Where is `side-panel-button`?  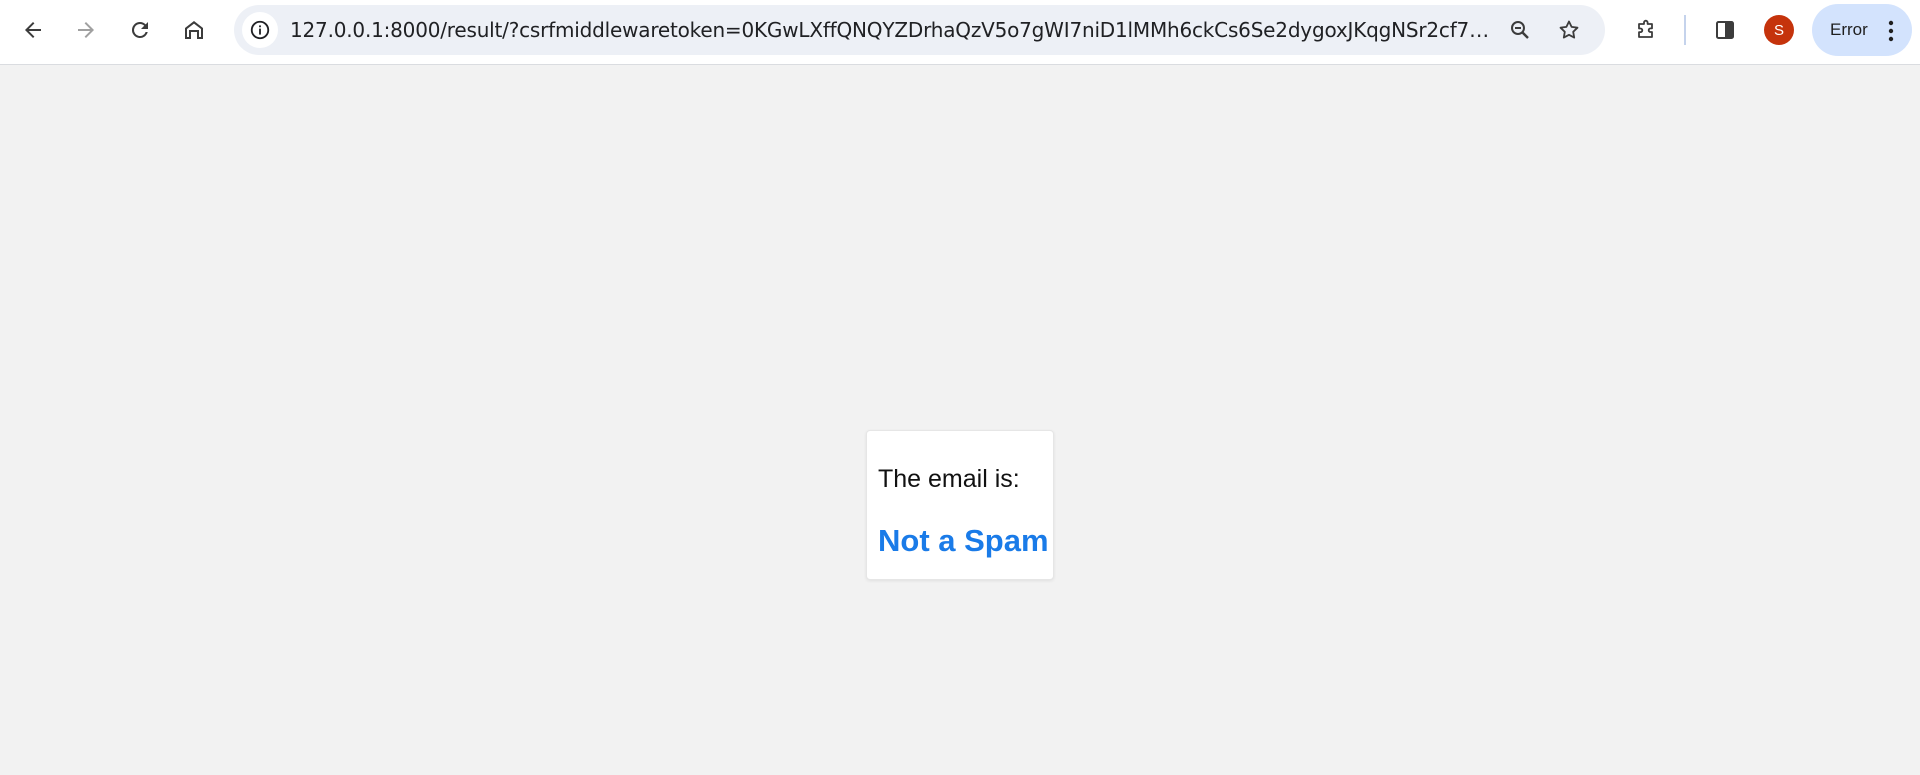 side-panel-button is located at coordinates (1725, 30).